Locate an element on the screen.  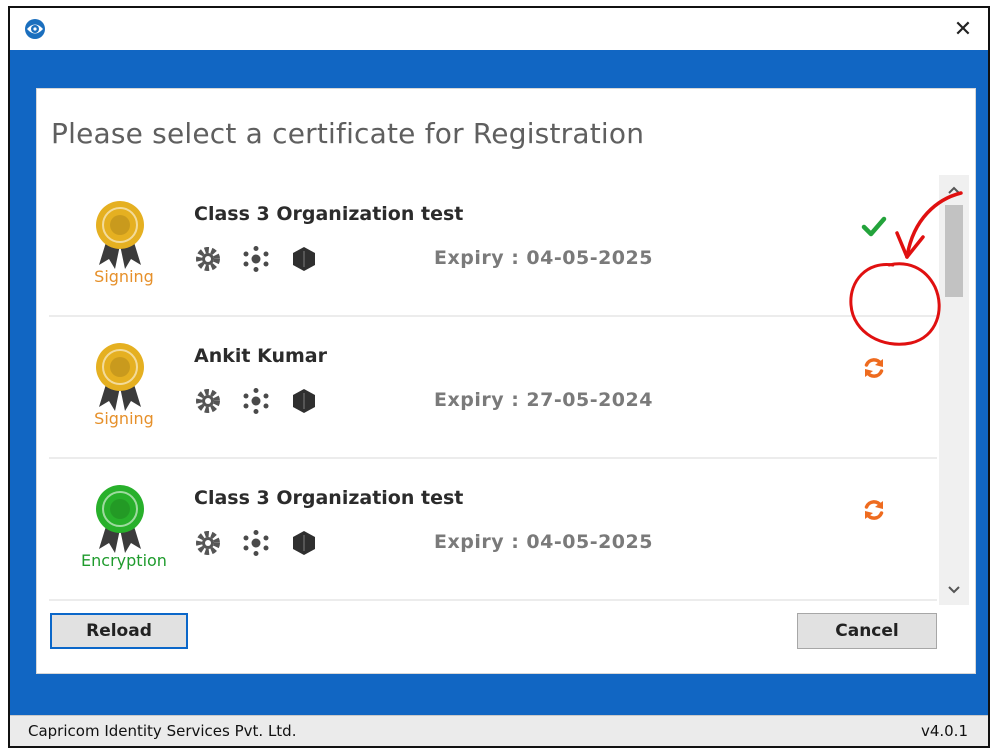
annotation-circle-arrow is located at coordinates (906, 268).